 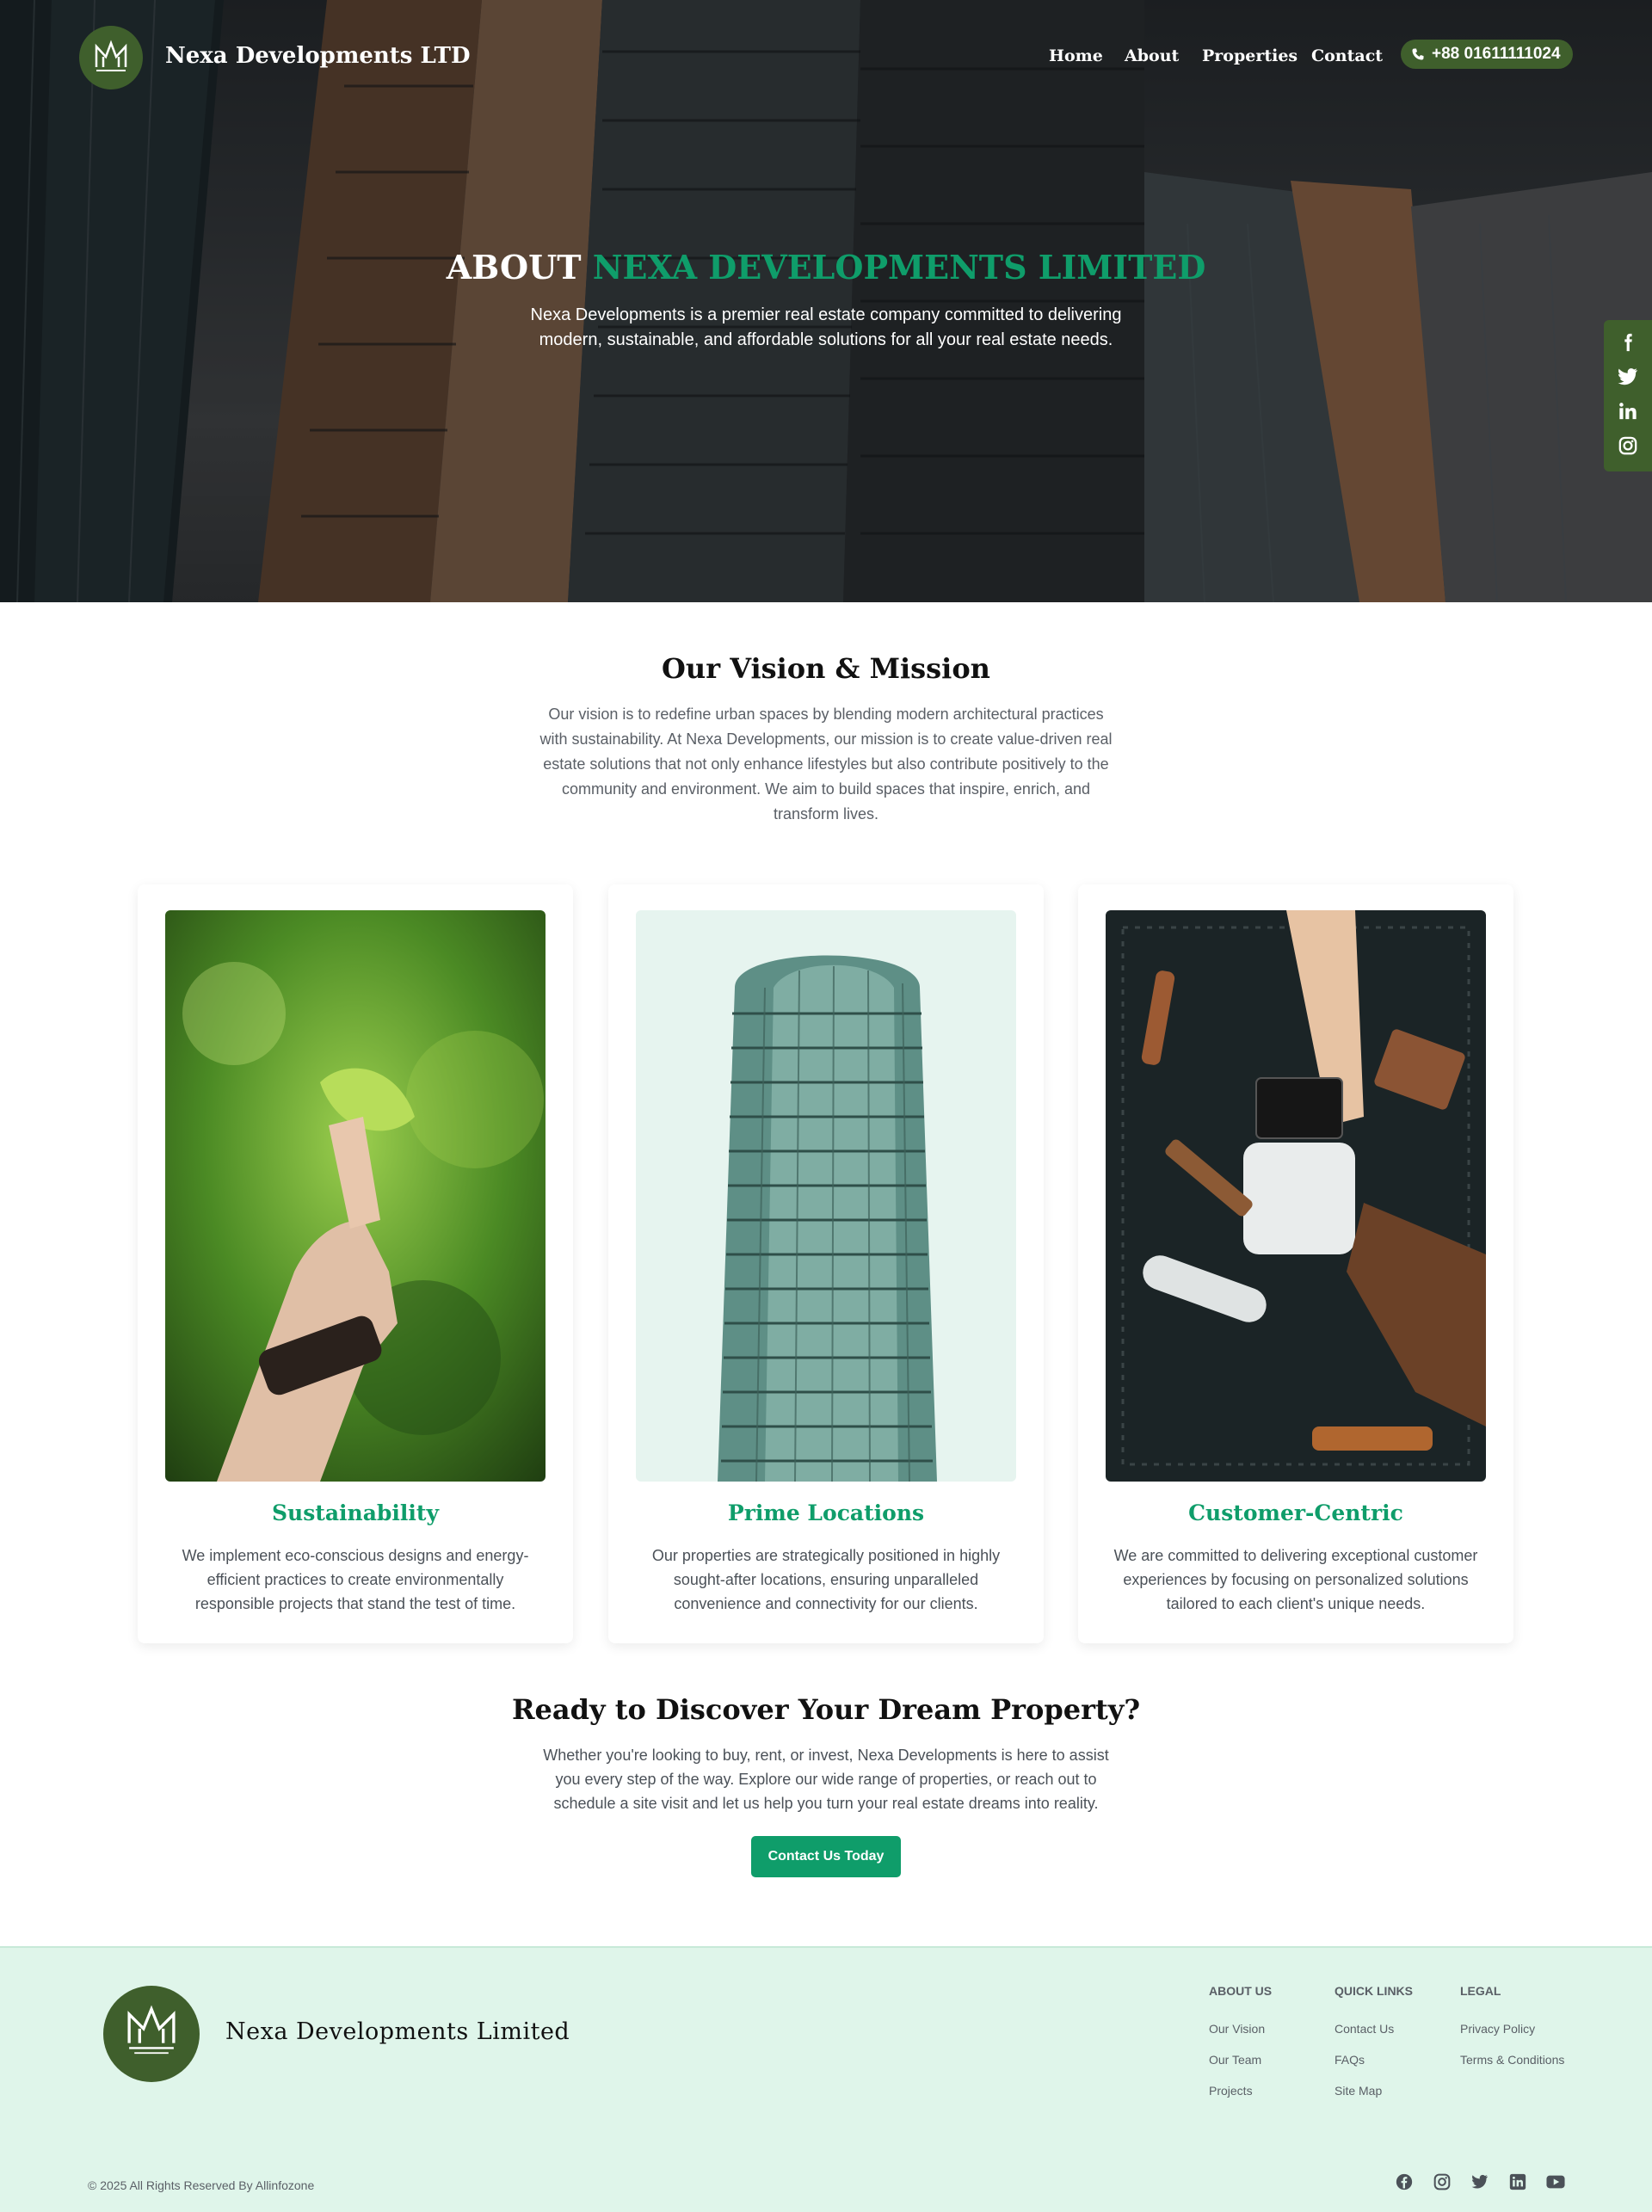 I want to click on nav-about-link: About, so click(x=1152, y=55).